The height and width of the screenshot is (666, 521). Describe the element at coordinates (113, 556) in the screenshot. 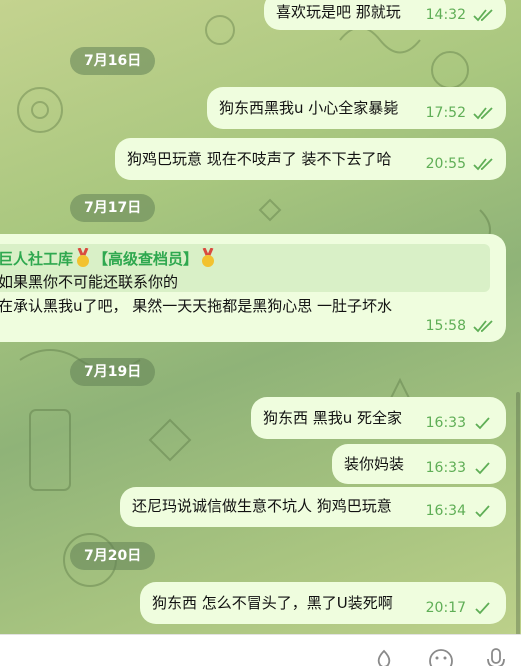

I see `date-separator: 7月20日` at that location.